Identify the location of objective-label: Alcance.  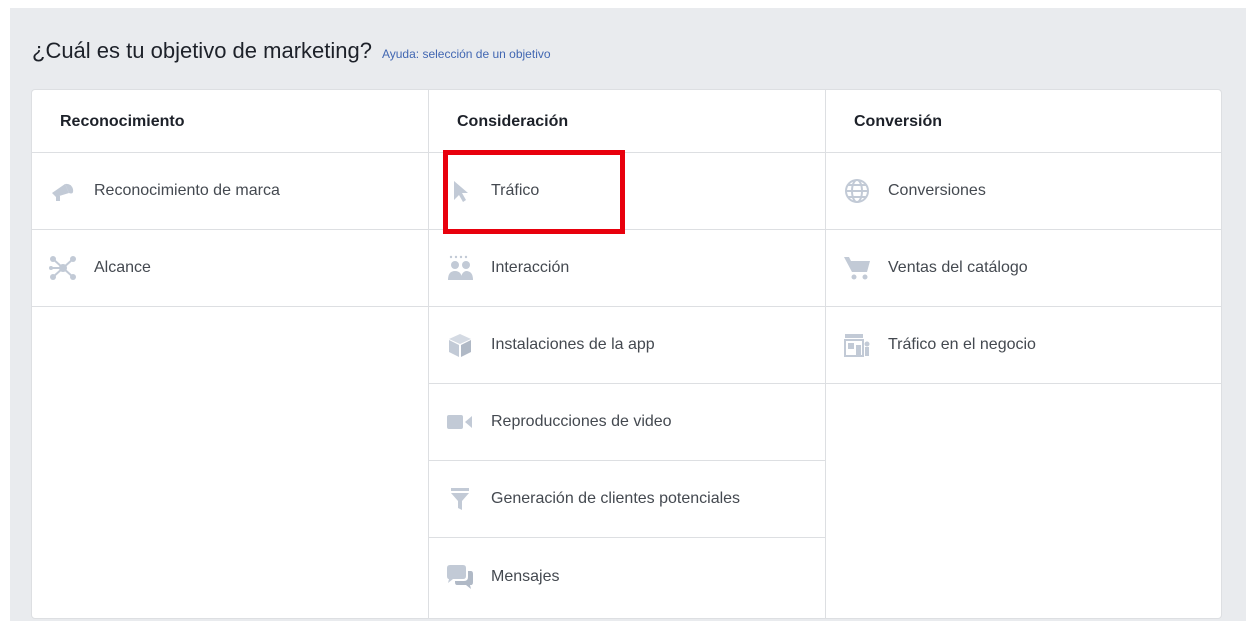
(122, 267).